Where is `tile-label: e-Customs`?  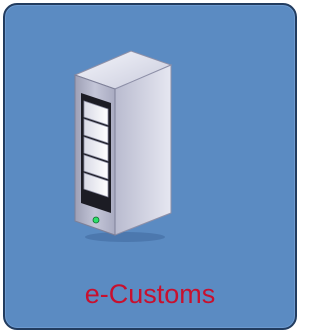
tile-label: e-Customs is located at coordinates (150, 294).